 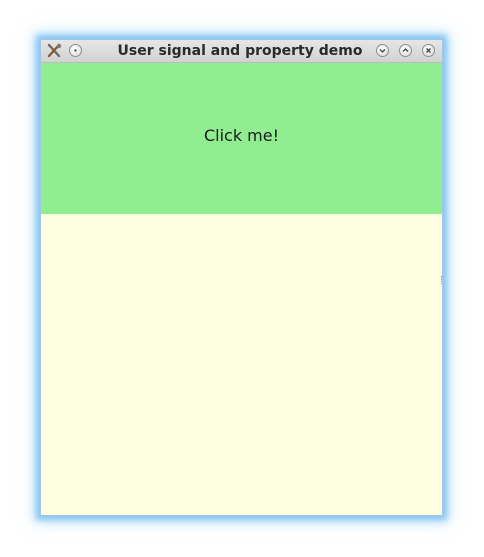 I want to click on window-menu-icon, so click(x=75, y=50).